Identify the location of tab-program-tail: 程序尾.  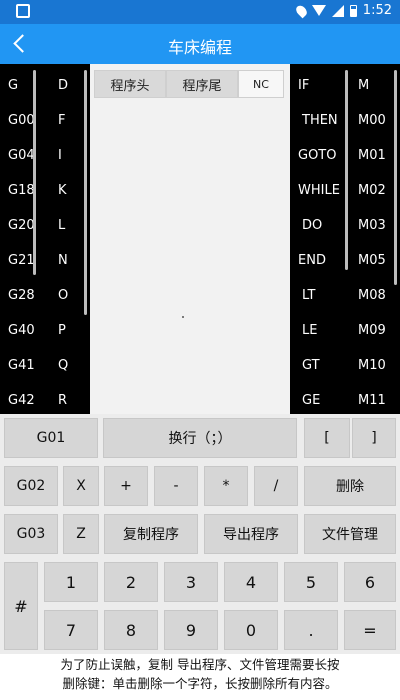
(202, 84).